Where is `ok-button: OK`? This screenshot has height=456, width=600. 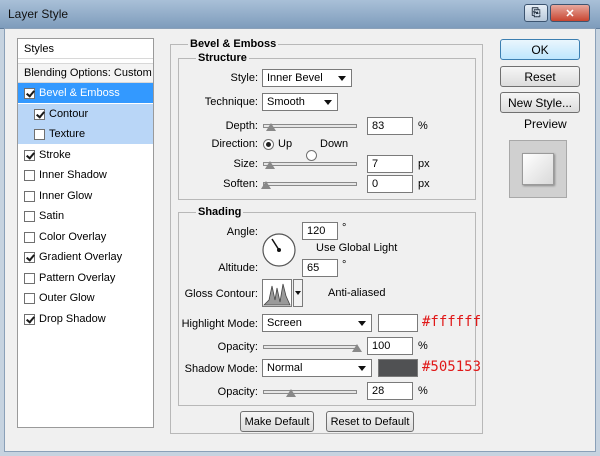
ok-button: OK is located at coordinates (540, 49).